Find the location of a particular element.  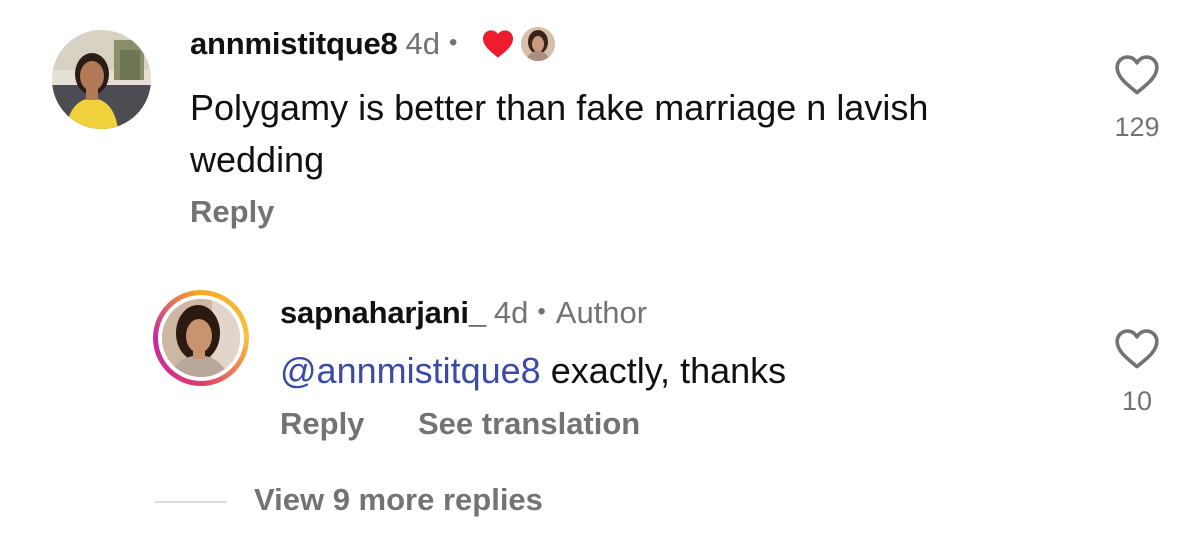

mini-avatar-photo is located at coordinates (538, 44).